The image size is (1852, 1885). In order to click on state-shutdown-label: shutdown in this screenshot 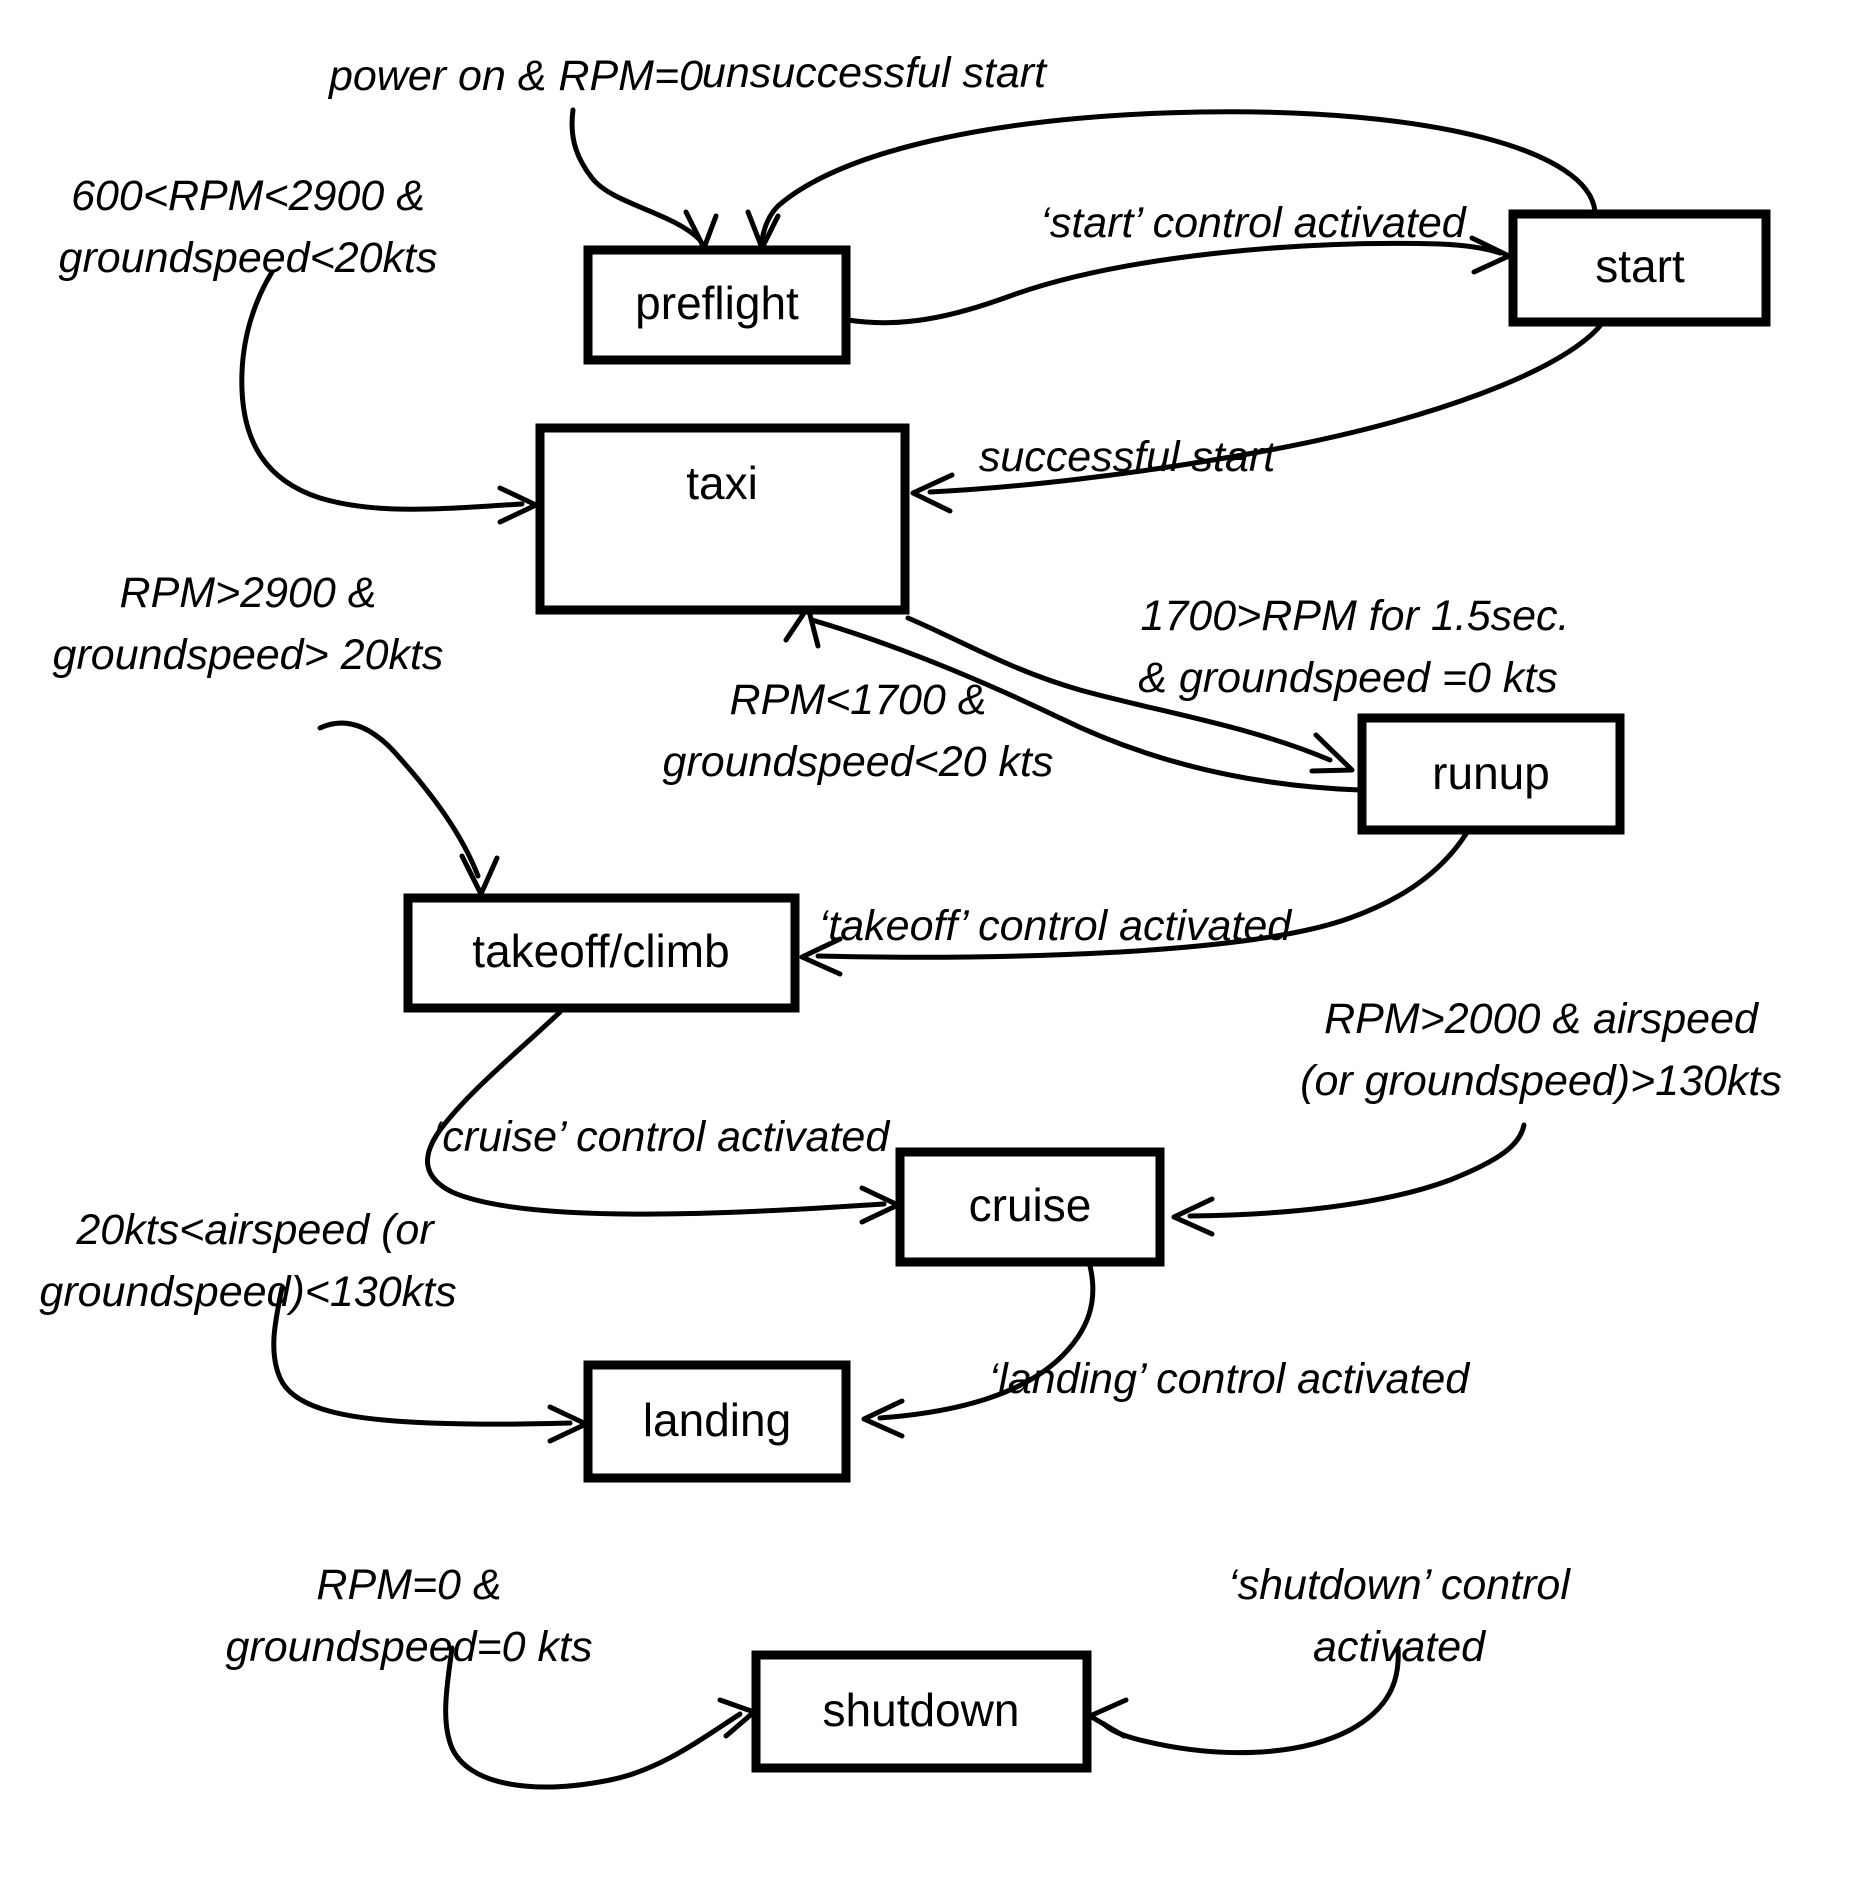, I will do `click(921, 1710)`.